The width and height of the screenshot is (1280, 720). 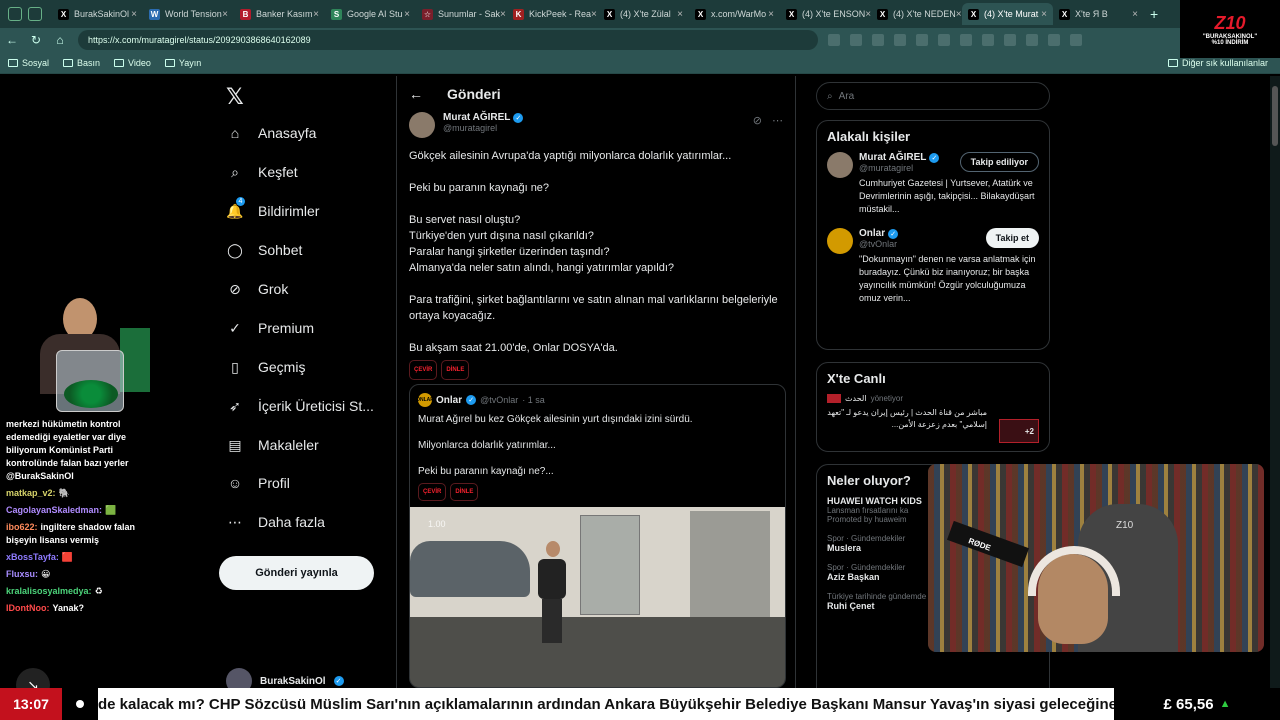 What do you see at coordinates (1019, 431) in the screenshot?
I see `live-count-badge: +2` at bounding box center [1019, 431].